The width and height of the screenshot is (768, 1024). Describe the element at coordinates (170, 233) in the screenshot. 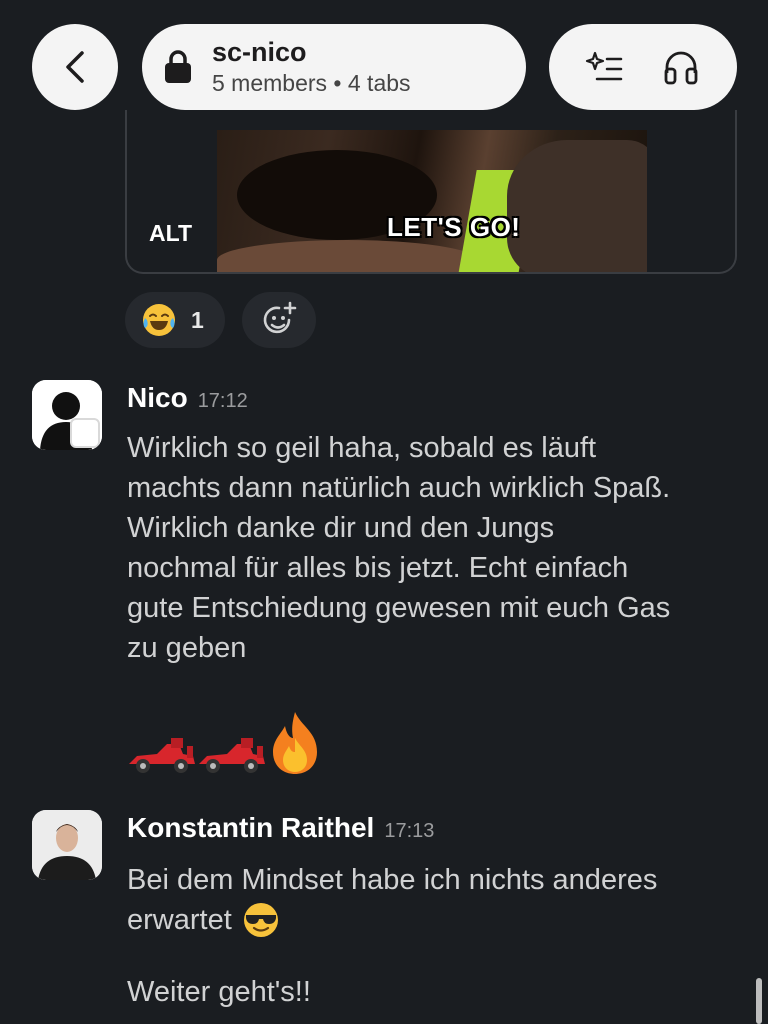

I see `alt-text-button: ALT` at that location.